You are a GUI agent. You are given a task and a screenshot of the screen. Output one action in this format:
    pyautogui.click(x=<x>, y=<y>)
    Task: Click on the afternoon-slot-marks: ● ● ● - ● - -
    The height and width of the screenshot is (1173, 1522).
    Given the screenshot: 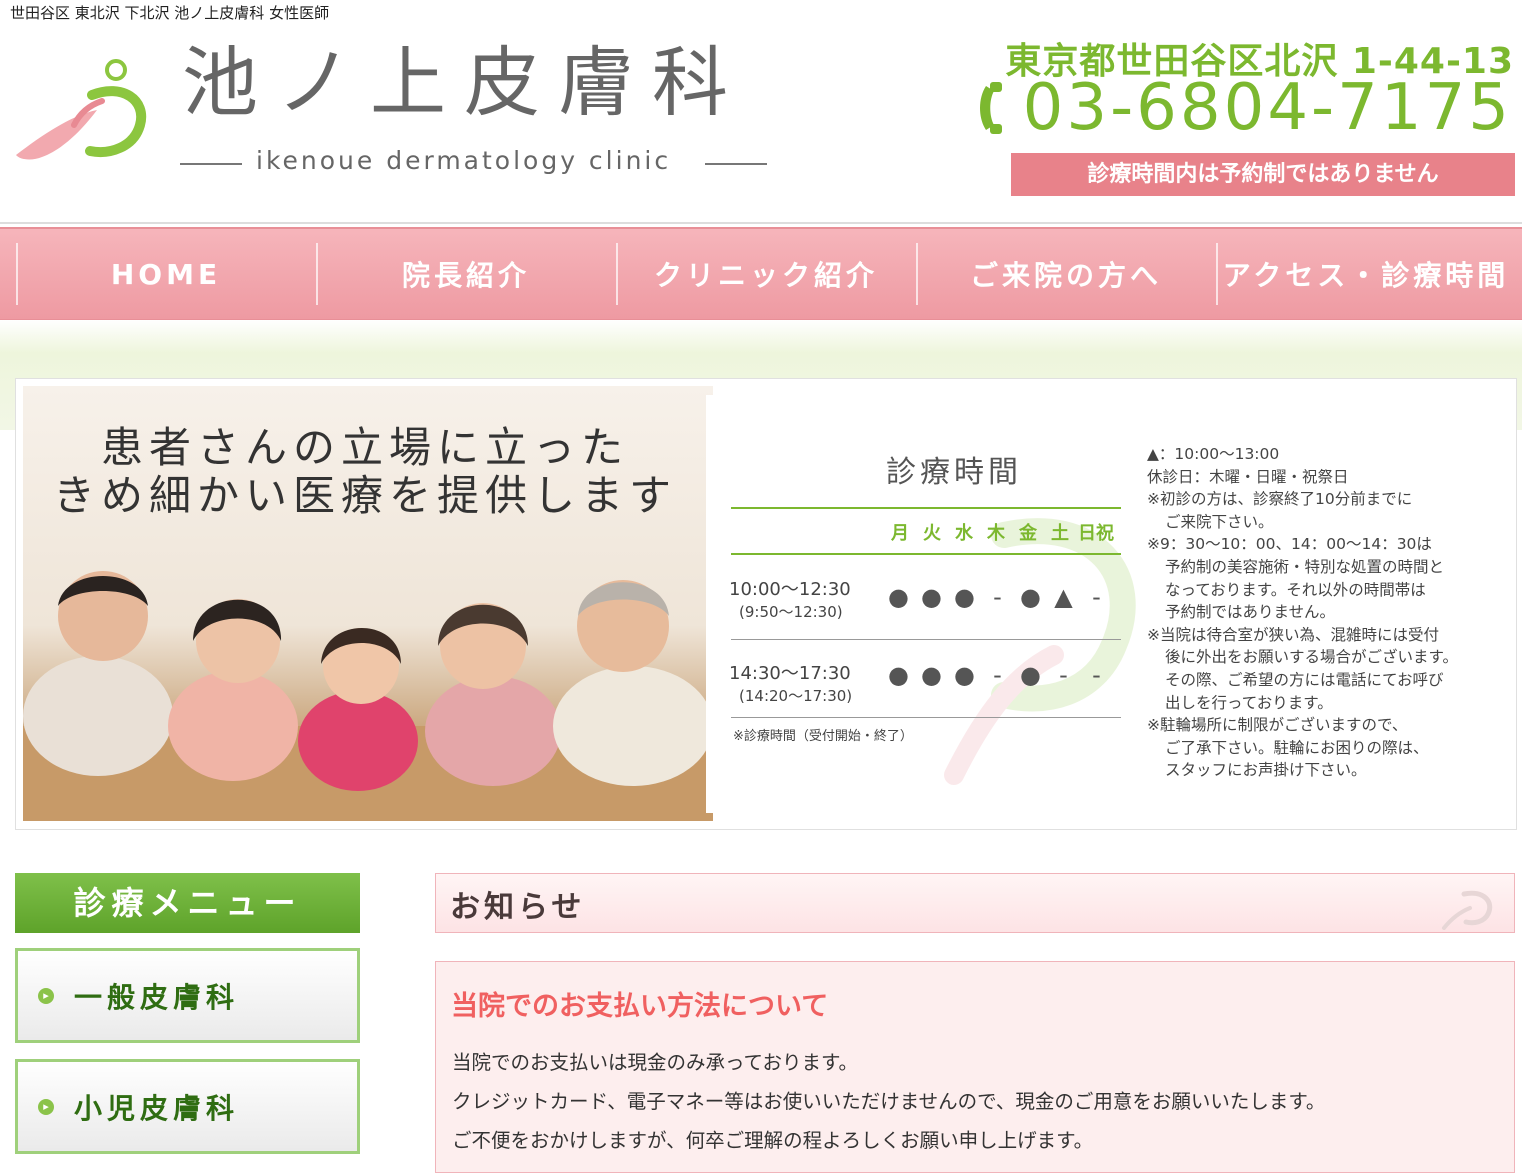 What is the action you would take?
    pyautogui.click(x=997, y=675)
    